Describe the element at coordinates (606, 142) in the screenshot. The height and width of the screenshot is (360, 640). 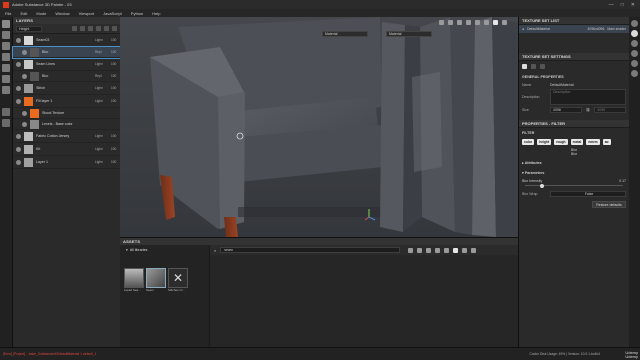
I see `chip-ao: ao` at that location.